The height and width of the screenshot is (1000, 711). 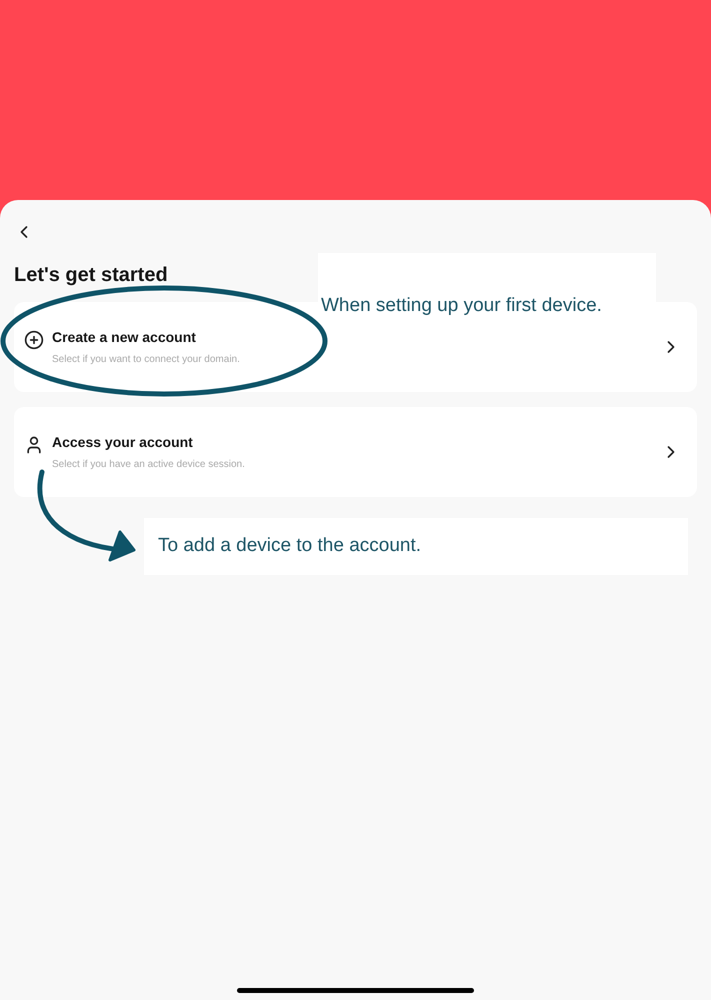 I want to click on option-subtitle: Select if you have an active device session., so click(x=149, y=465).